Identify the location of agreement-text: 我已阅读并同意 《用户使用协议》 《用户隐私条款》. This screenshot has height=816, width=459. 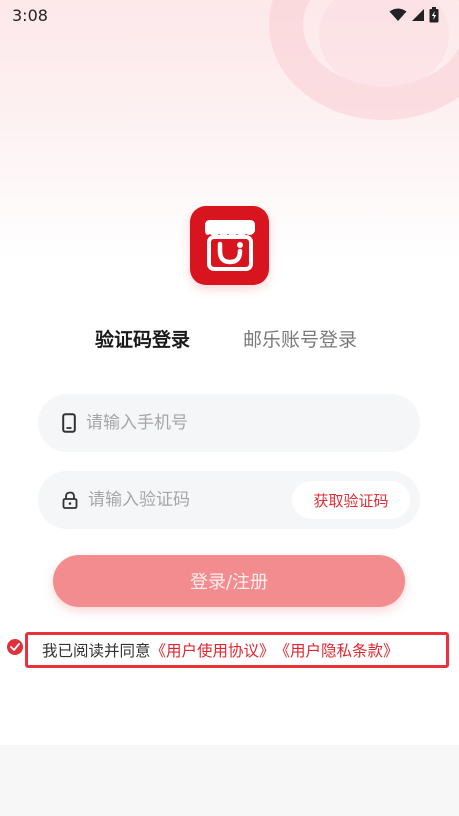
(237, 650).